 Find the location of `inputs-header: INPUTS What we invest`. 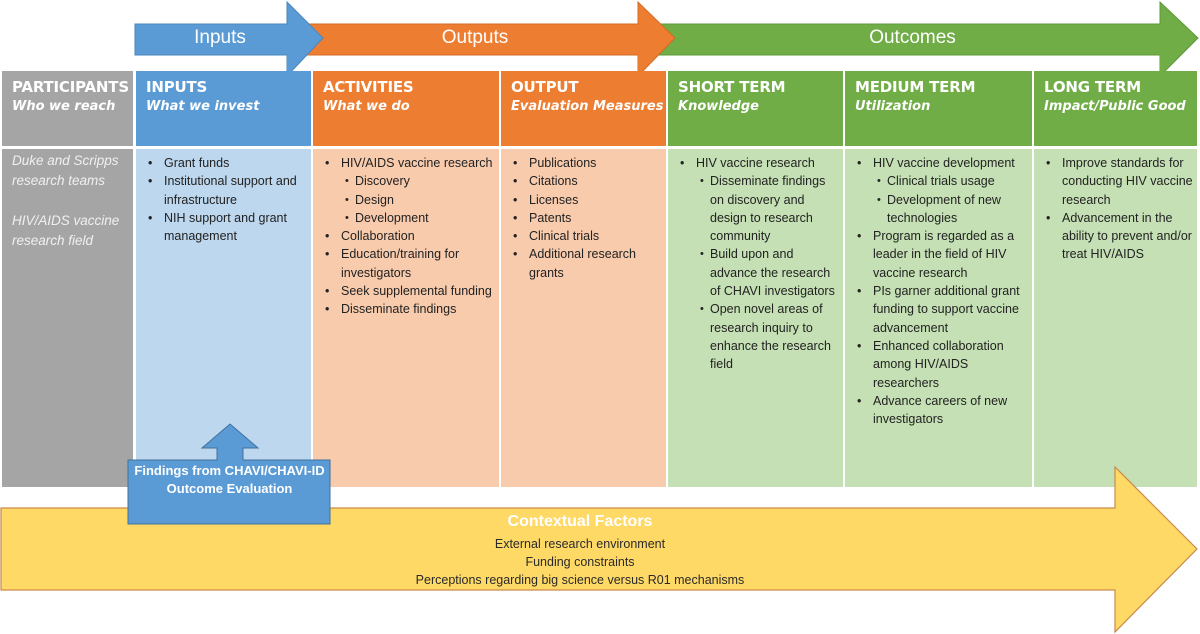

inputs-header: INPUTS What we invest is located at coordinates (223, 108).